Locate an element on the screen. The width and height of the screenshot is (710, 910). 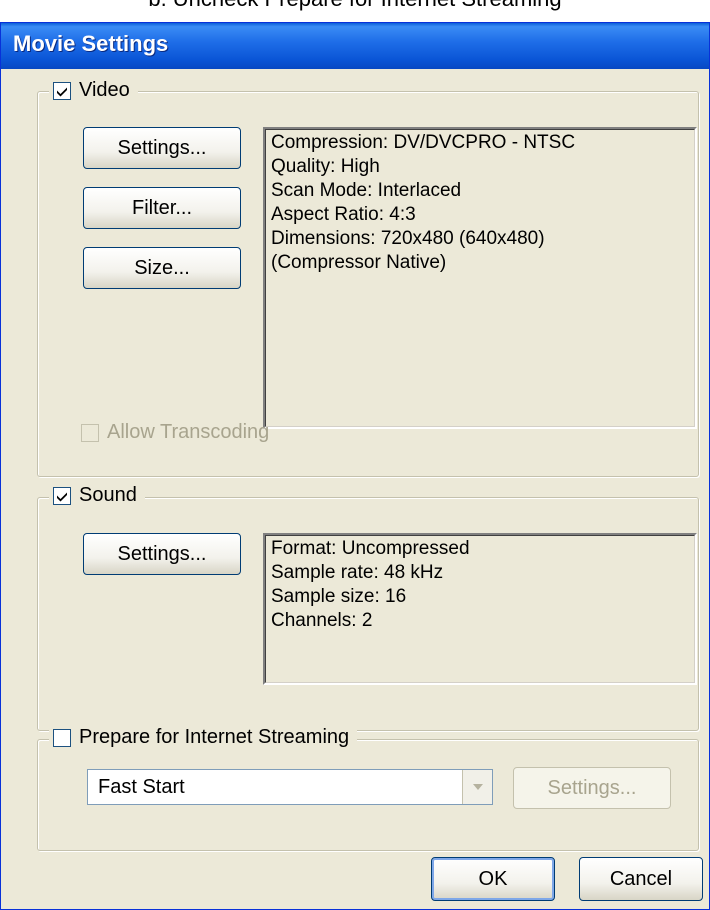
video-label: Video is located at coordinates (104, 90).